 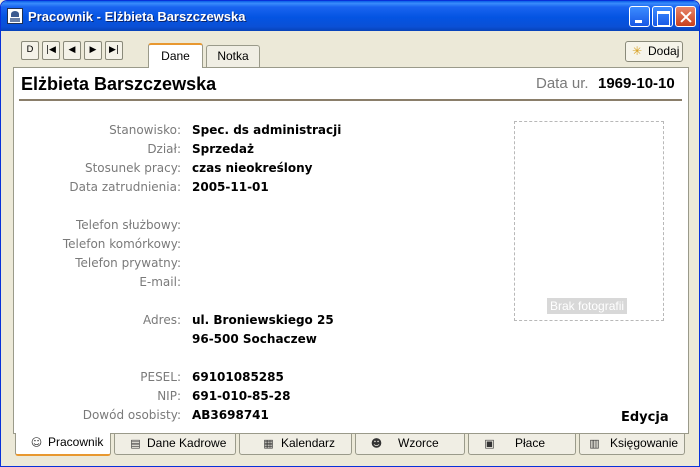 I want to click on hire-date-label: Data zatrudnienia:, so click(x=125, y=187).